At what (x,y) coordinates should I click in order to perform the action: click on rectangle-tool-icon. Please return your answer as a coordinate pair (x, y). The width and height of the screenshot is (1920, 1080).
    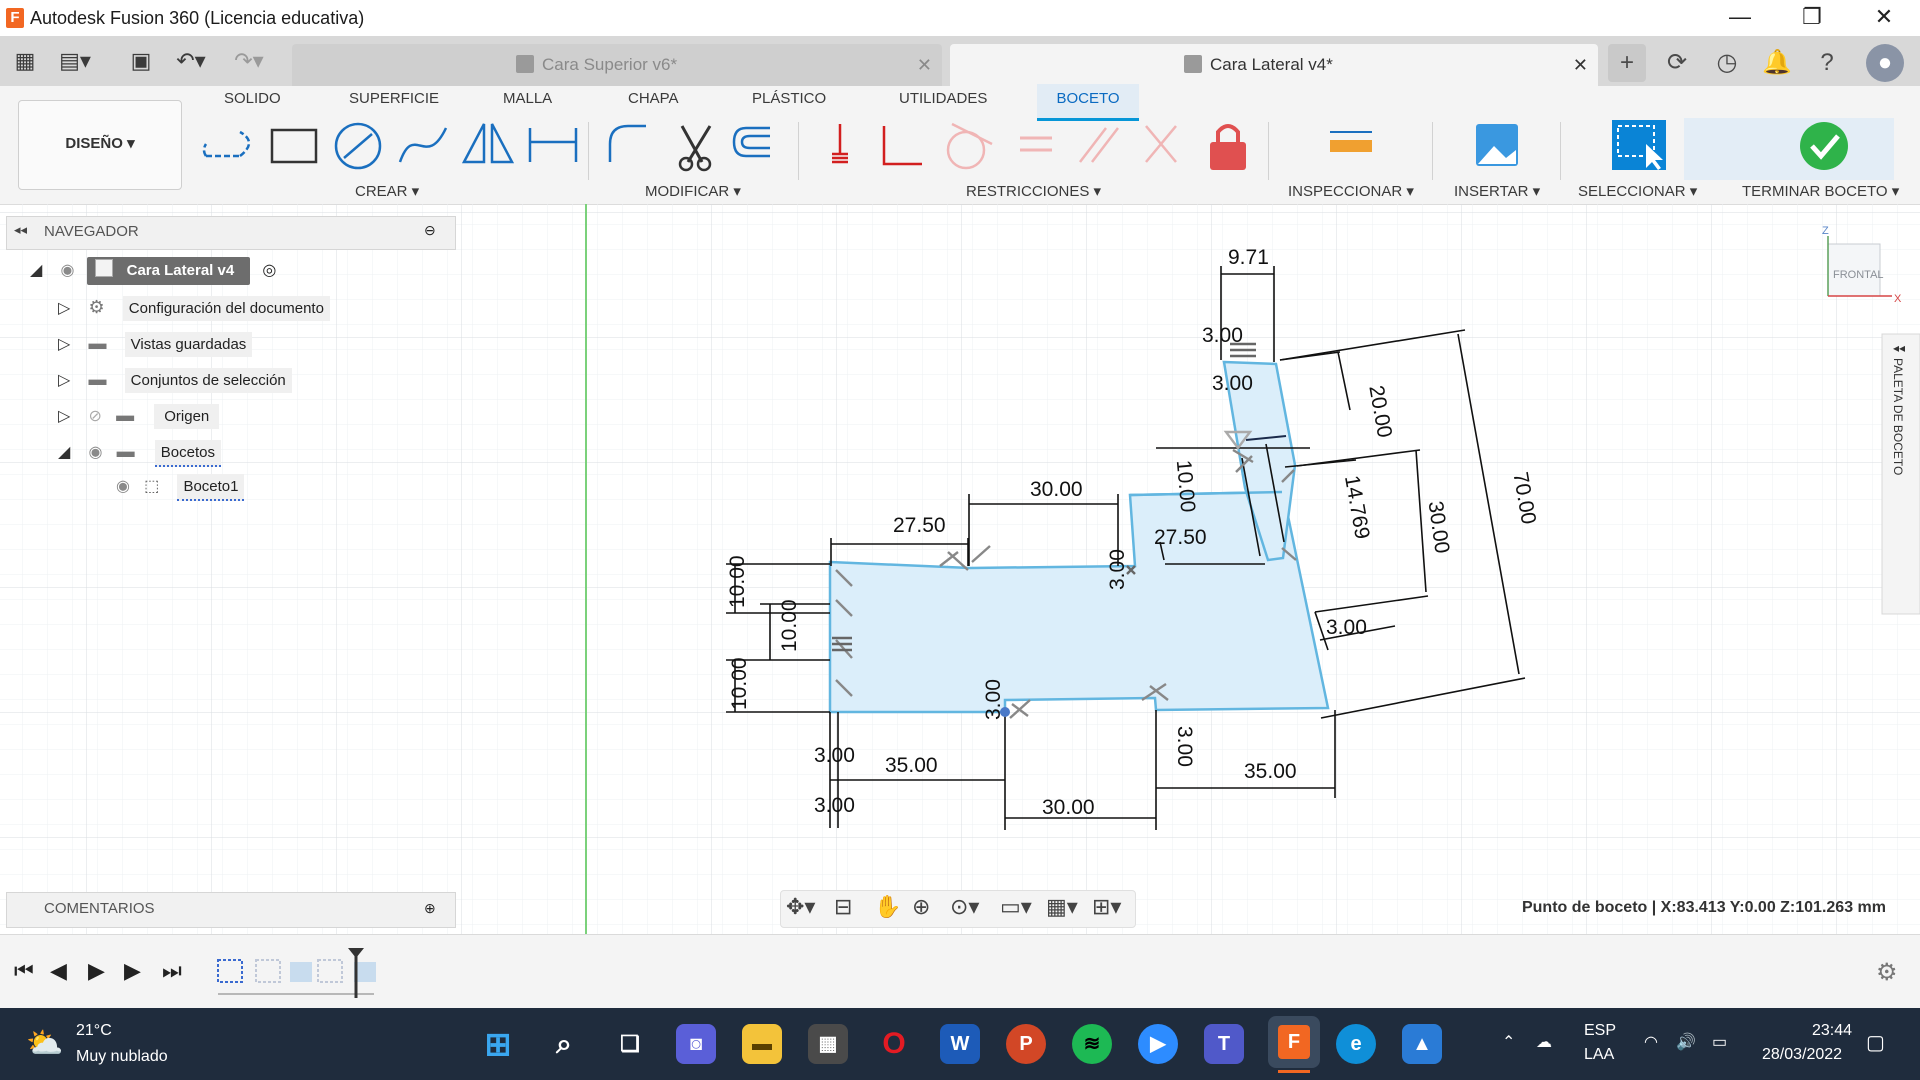
    Looking at the image, I should click on (294, 146).